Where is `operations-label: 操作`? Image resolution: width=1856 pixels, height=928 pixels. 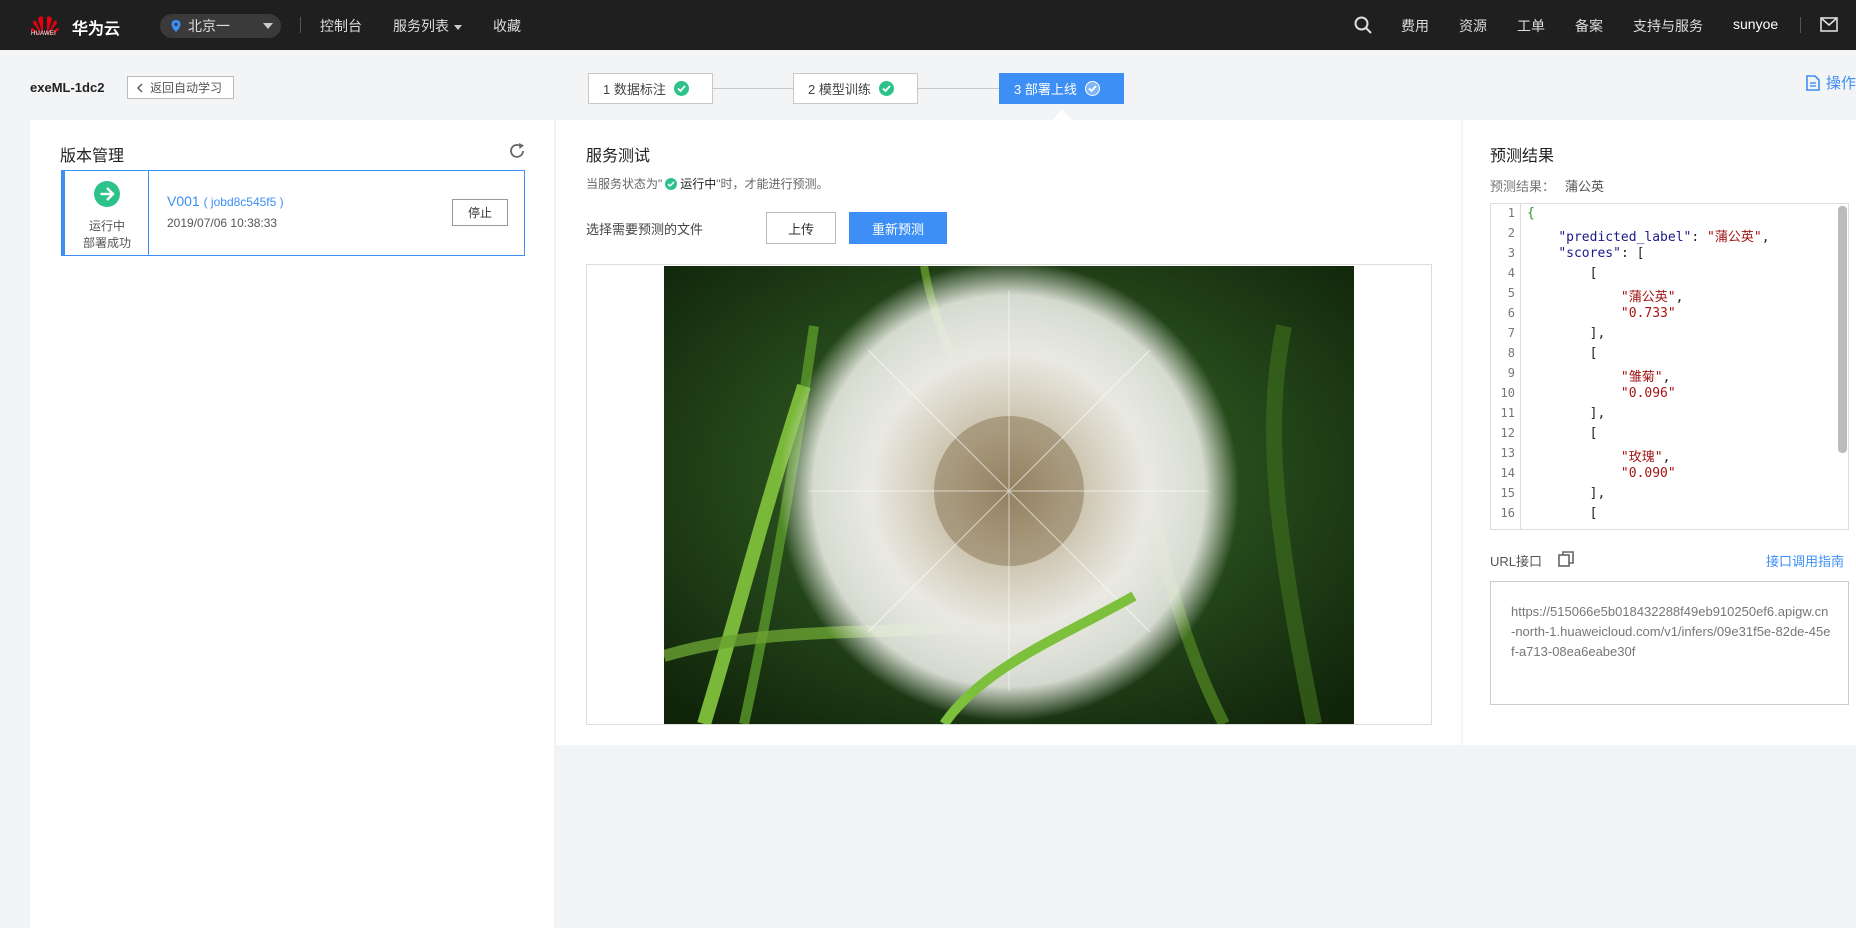
operations-label: 操作 is located at coordinates (1841, 83).